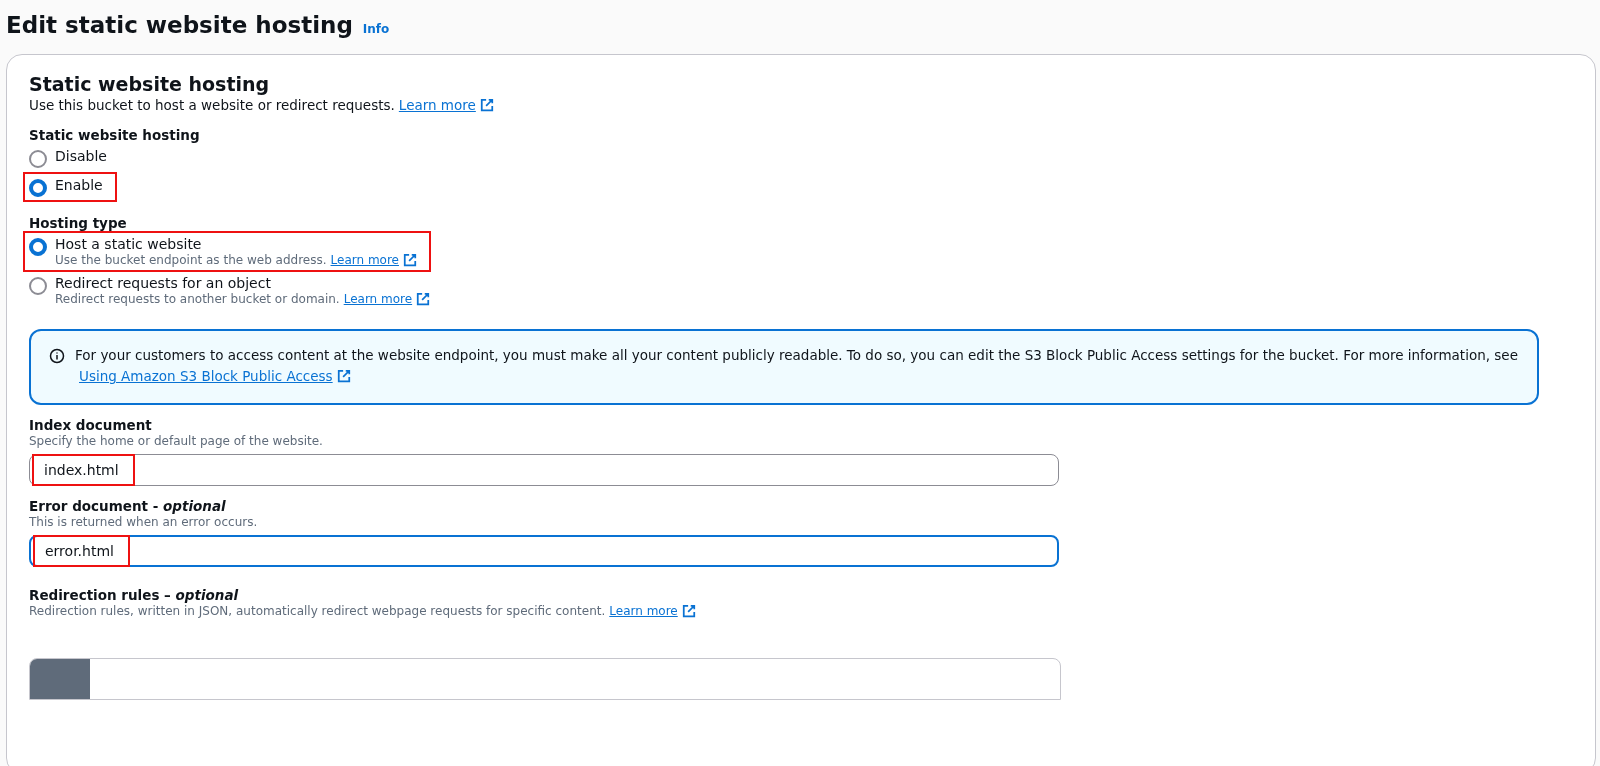  What do you see at coordinates (544, 550) in the screenshot?
I see `text-input: error.html` at bounding box center [544, 550].